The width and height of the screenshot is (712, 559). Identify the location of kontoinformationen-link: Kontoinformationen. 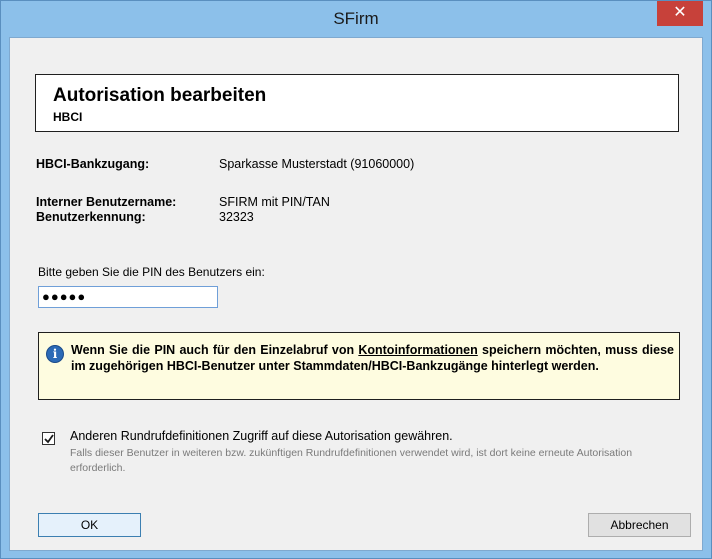
(417, 350).